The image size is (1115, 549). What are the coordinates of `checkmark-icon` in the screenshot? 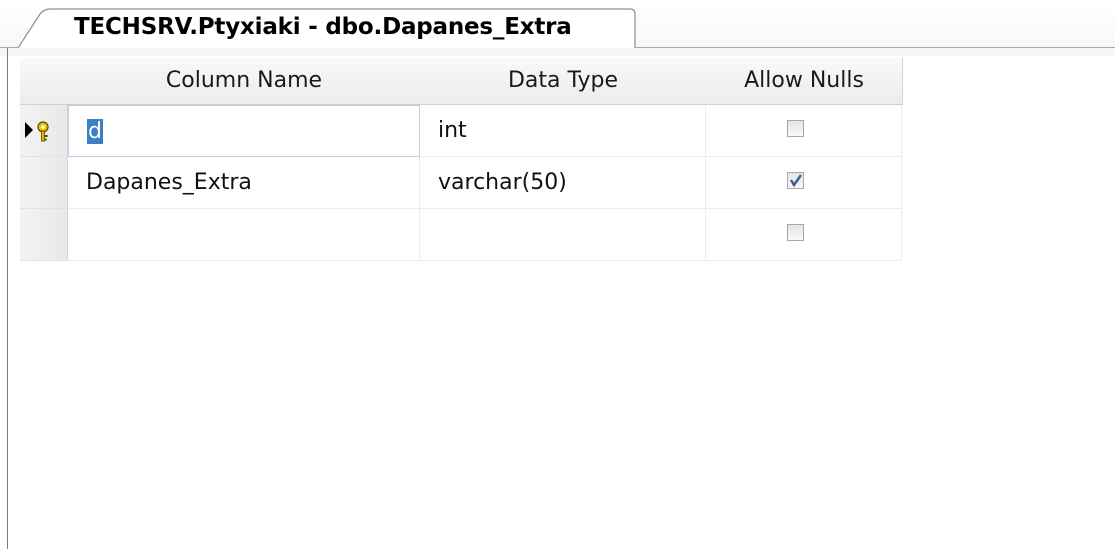 It's located at (795, 181).